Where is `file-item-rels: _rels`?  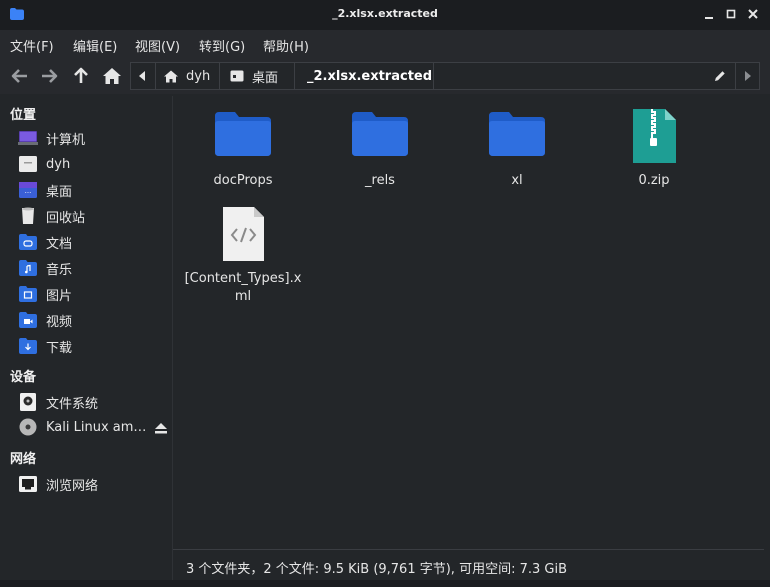
file-item-rels: _rels is located at coordinates (380, 149).